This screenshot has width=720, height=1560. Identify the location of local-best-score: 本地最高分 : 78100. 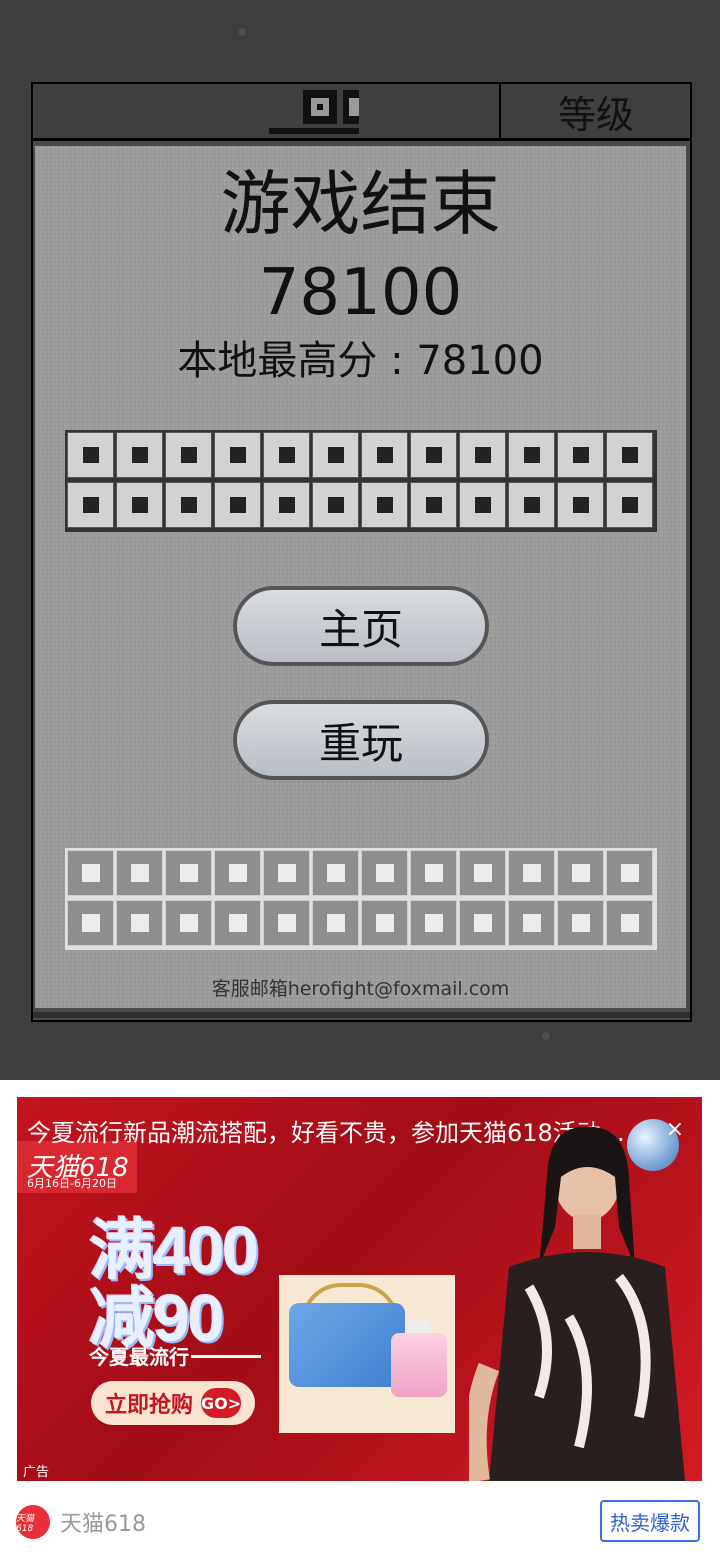
(360, 361).